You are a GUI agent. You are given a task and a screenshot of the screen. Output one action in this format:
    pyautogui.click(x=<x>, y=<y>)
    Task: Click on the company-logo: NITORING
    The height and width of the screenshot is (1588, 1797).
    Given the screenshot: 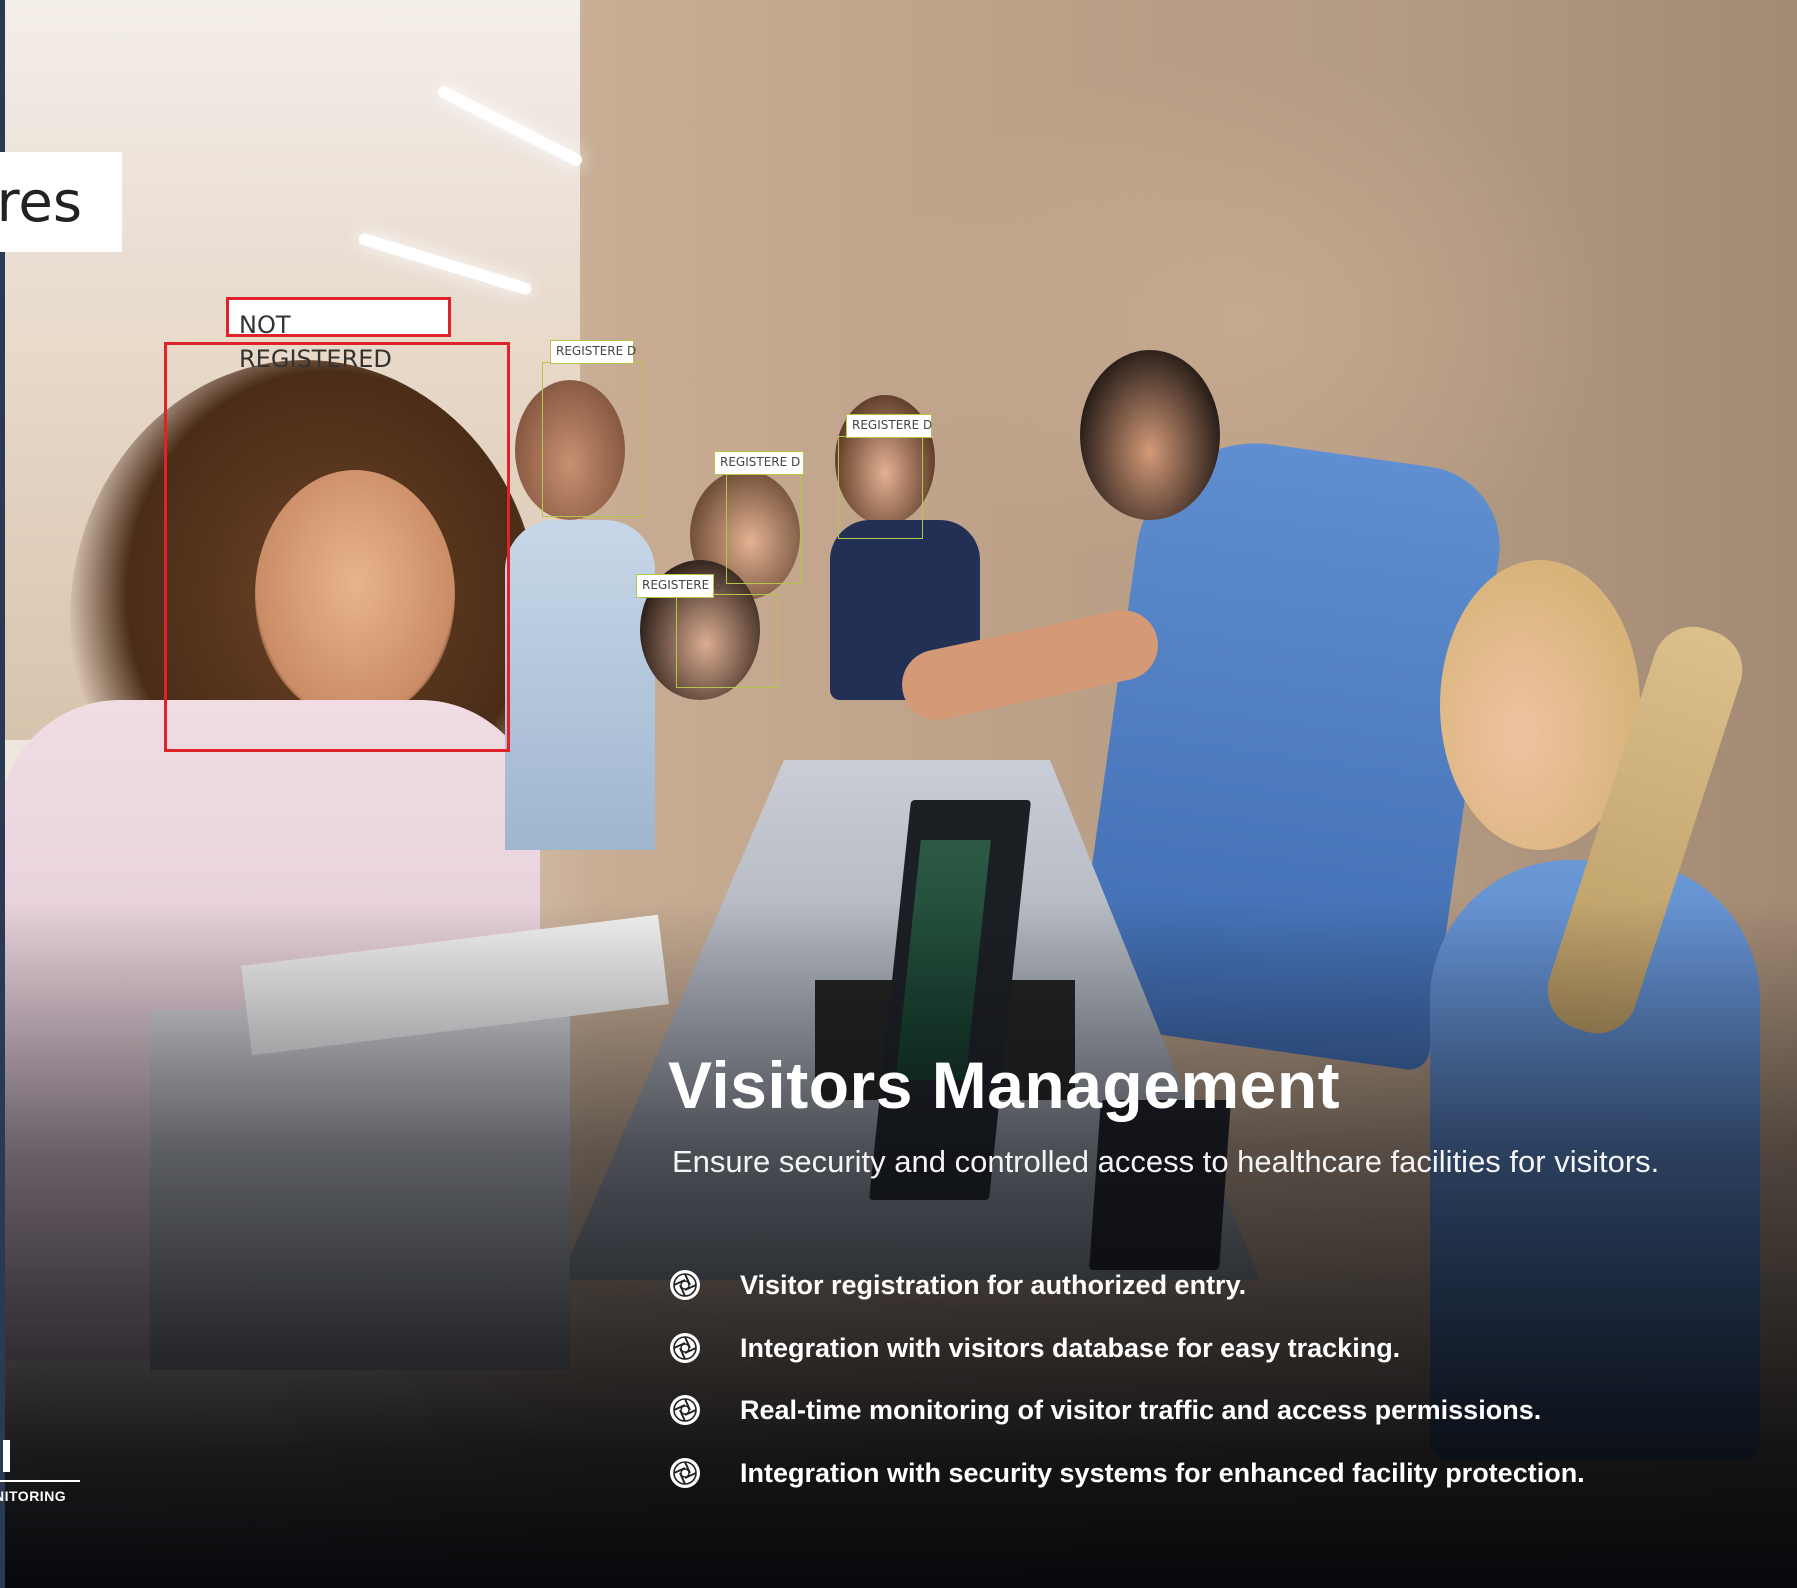 What is the action you would take?
    pyautogui.click(x=45, y=1475)
    